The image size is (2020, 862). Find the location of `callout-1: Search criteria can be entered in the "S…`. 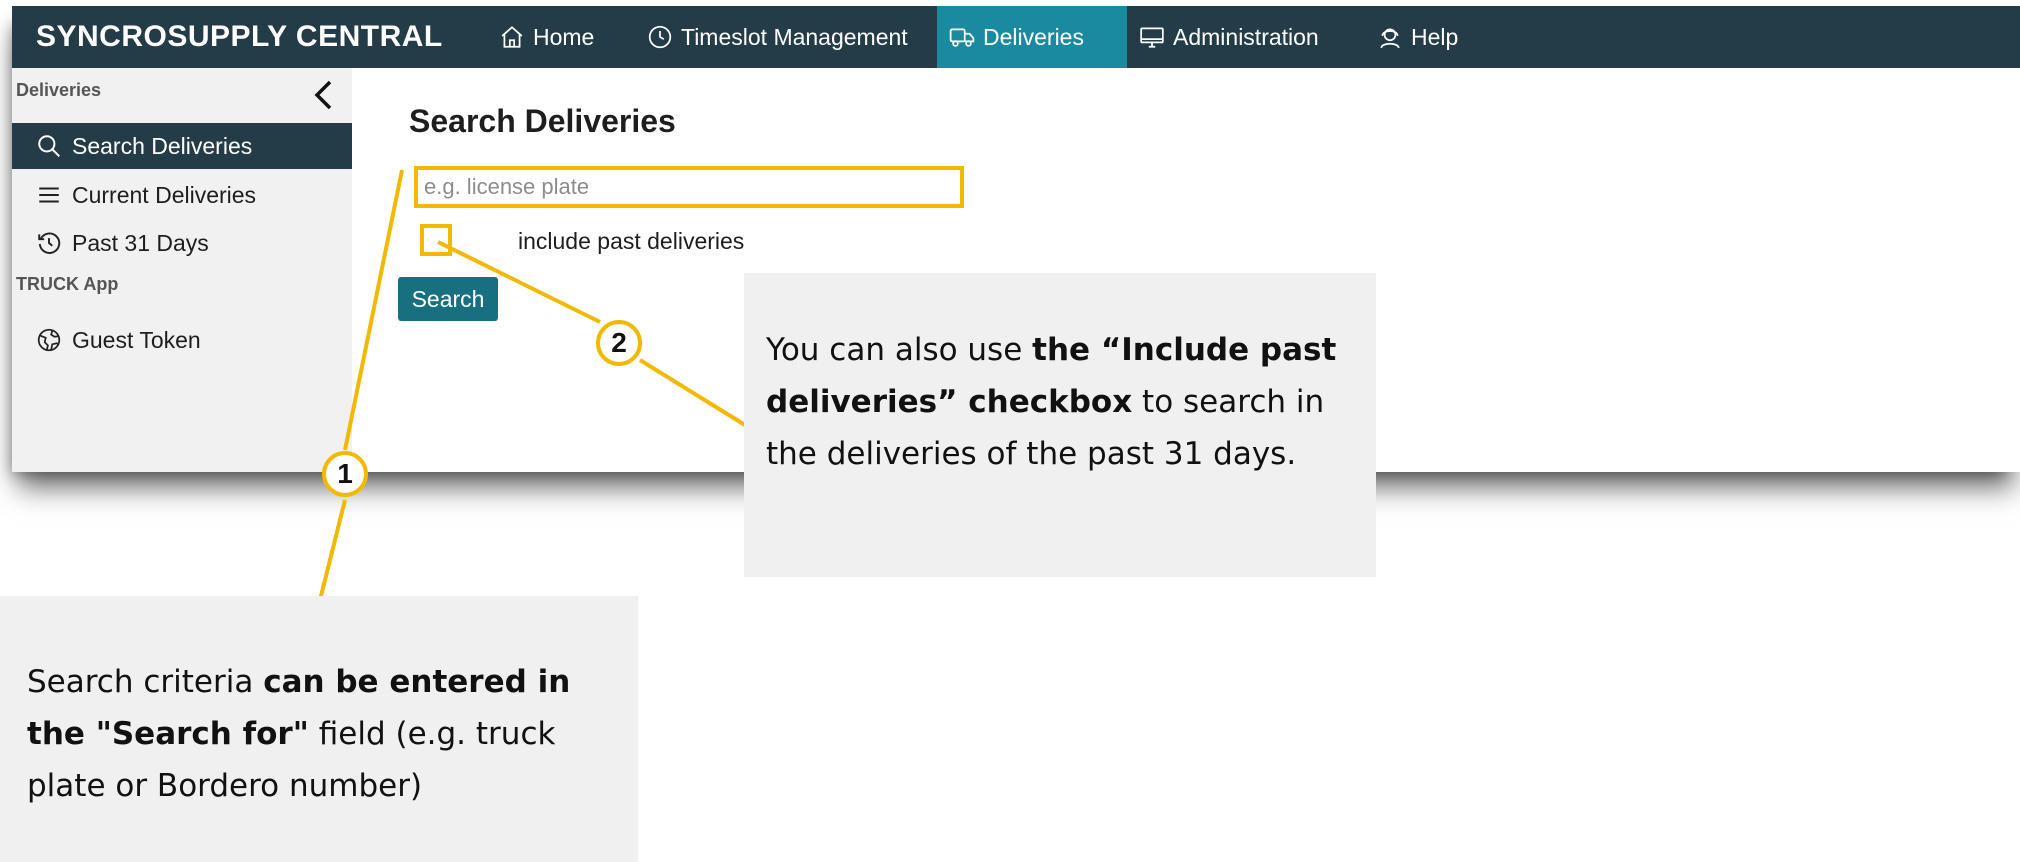

callout-1: Search criteria can be entered in the "S… is located at coordinates (319, 729).